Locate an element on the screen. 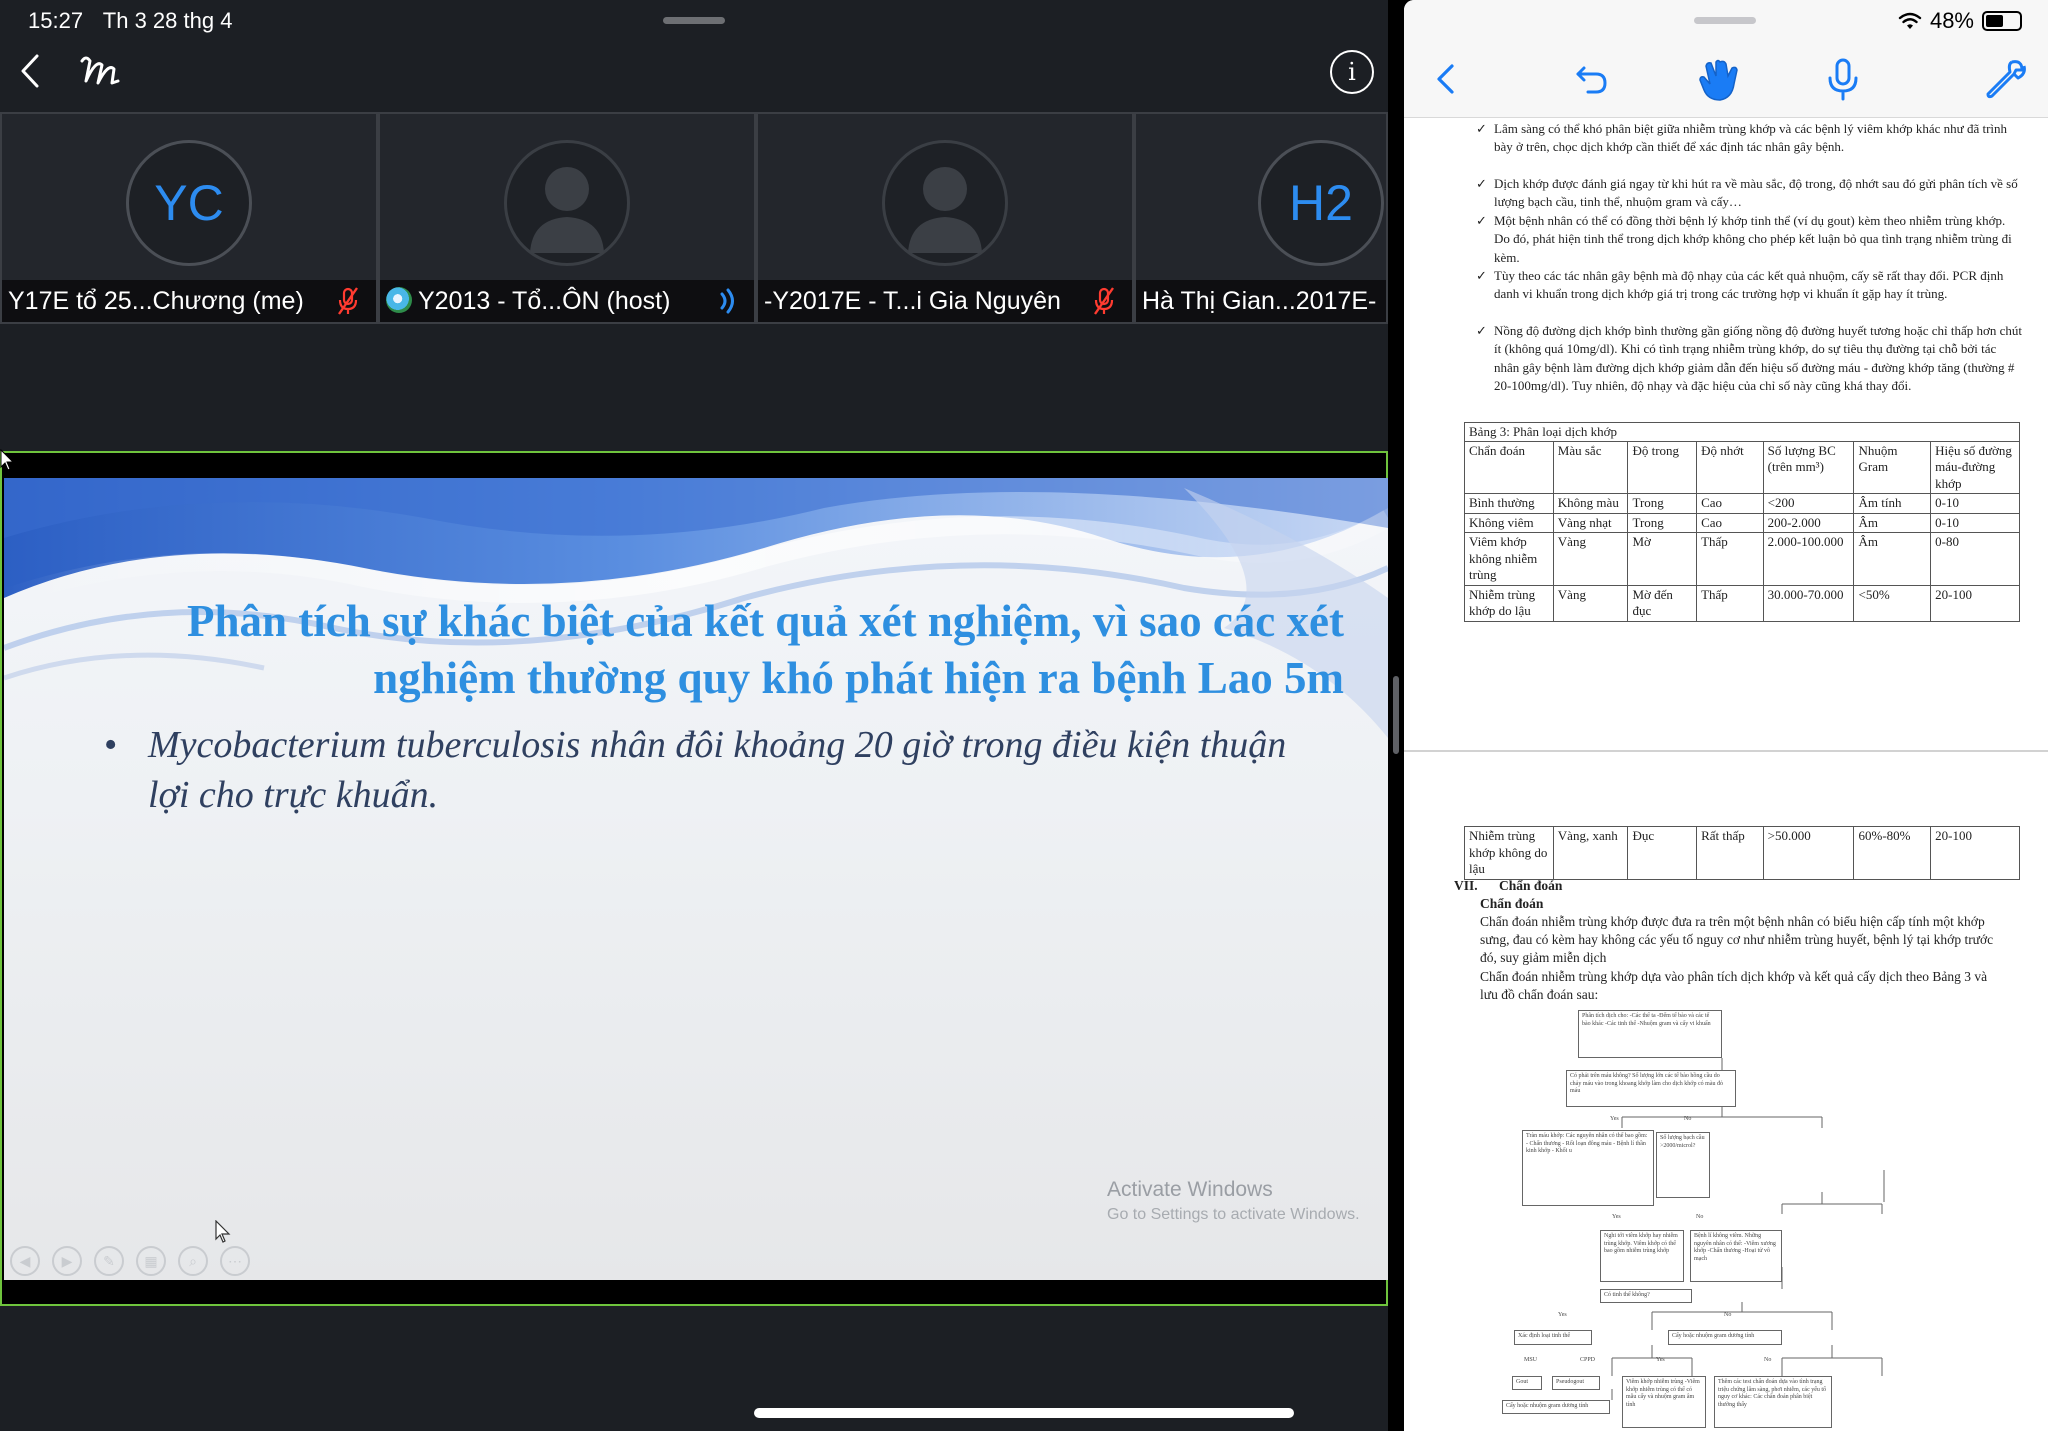  info-icon: i is located at coordinates (1352, 72).